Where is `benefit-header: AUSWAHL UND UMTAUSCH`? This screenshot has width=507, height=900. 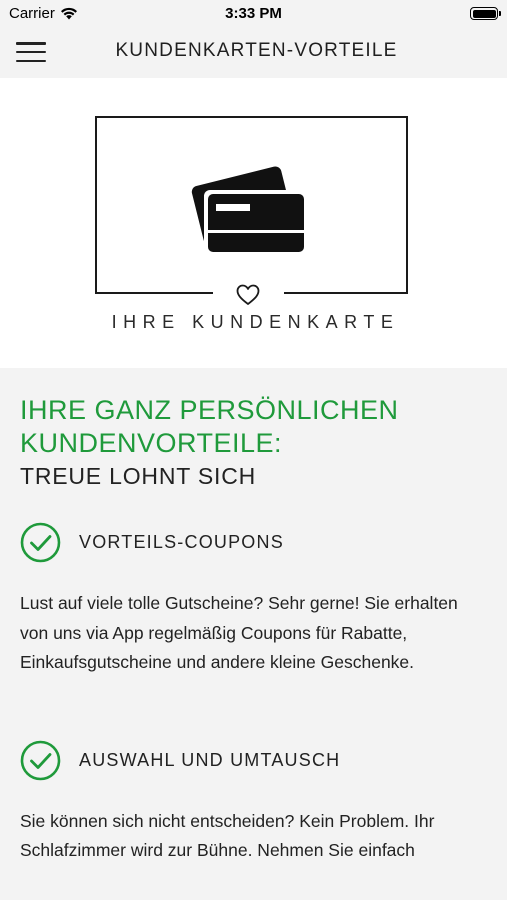 benefit-header: AUSWAHL UND UMTAUSCH is located at coordinates (253, 760).